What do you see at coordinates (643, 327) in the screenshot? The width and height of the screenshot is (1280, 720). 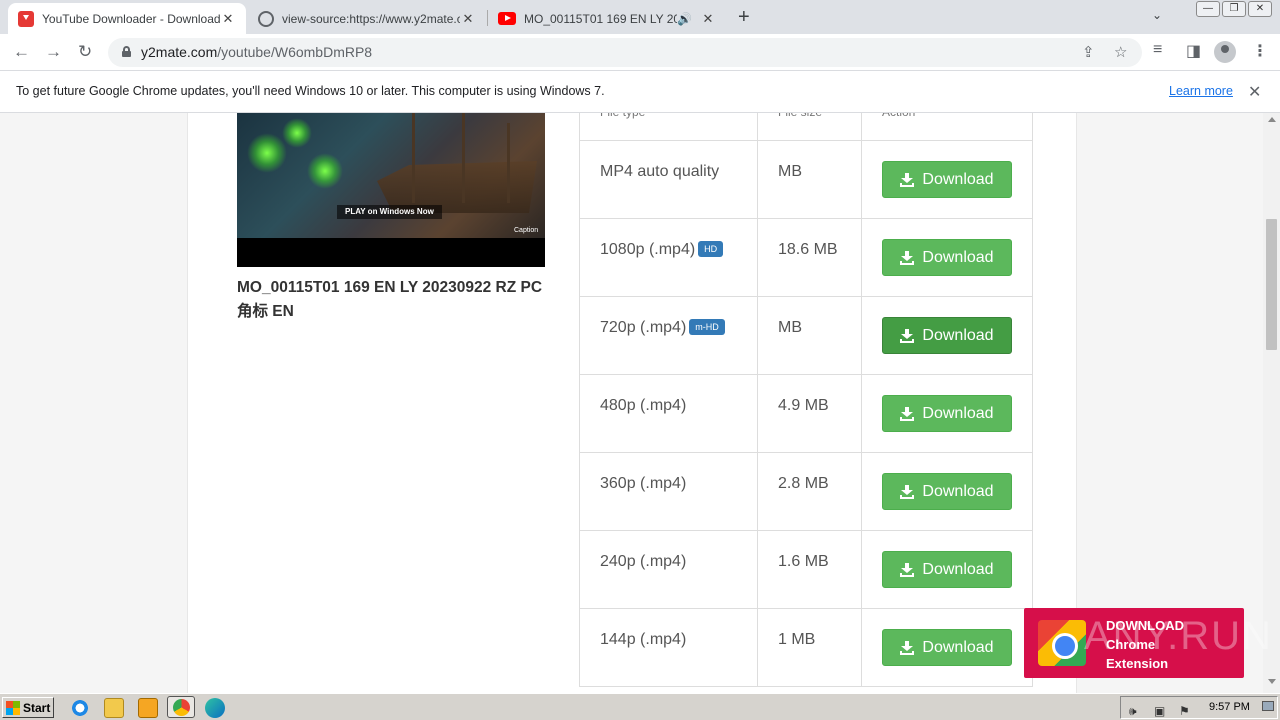 I see `file-type: 720p (.mp4)` at bounding box center [643, 327].